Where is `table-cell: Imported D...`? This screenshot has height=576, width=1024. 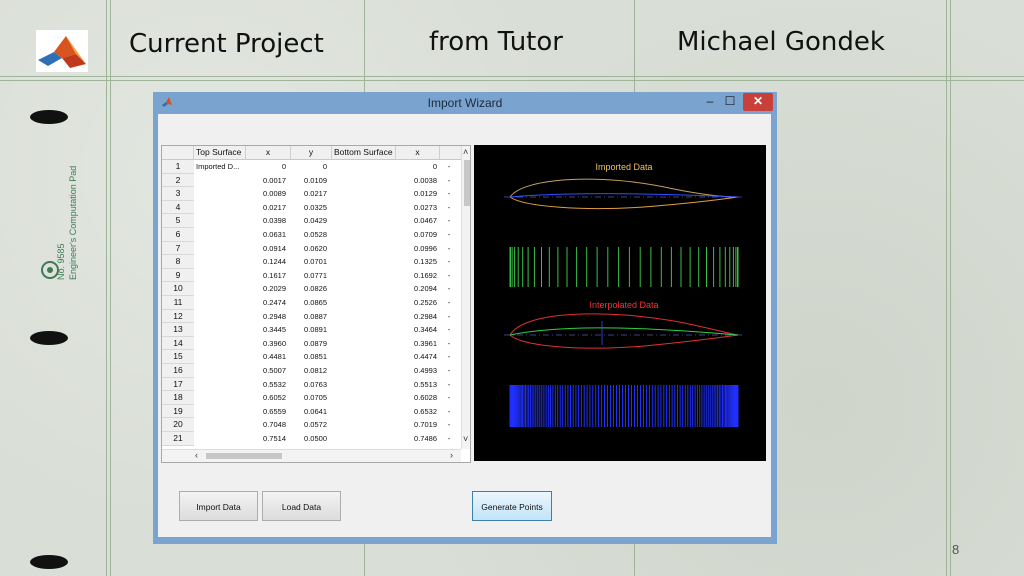
table-cell: Imported D... is located at coordinates (222, 167).